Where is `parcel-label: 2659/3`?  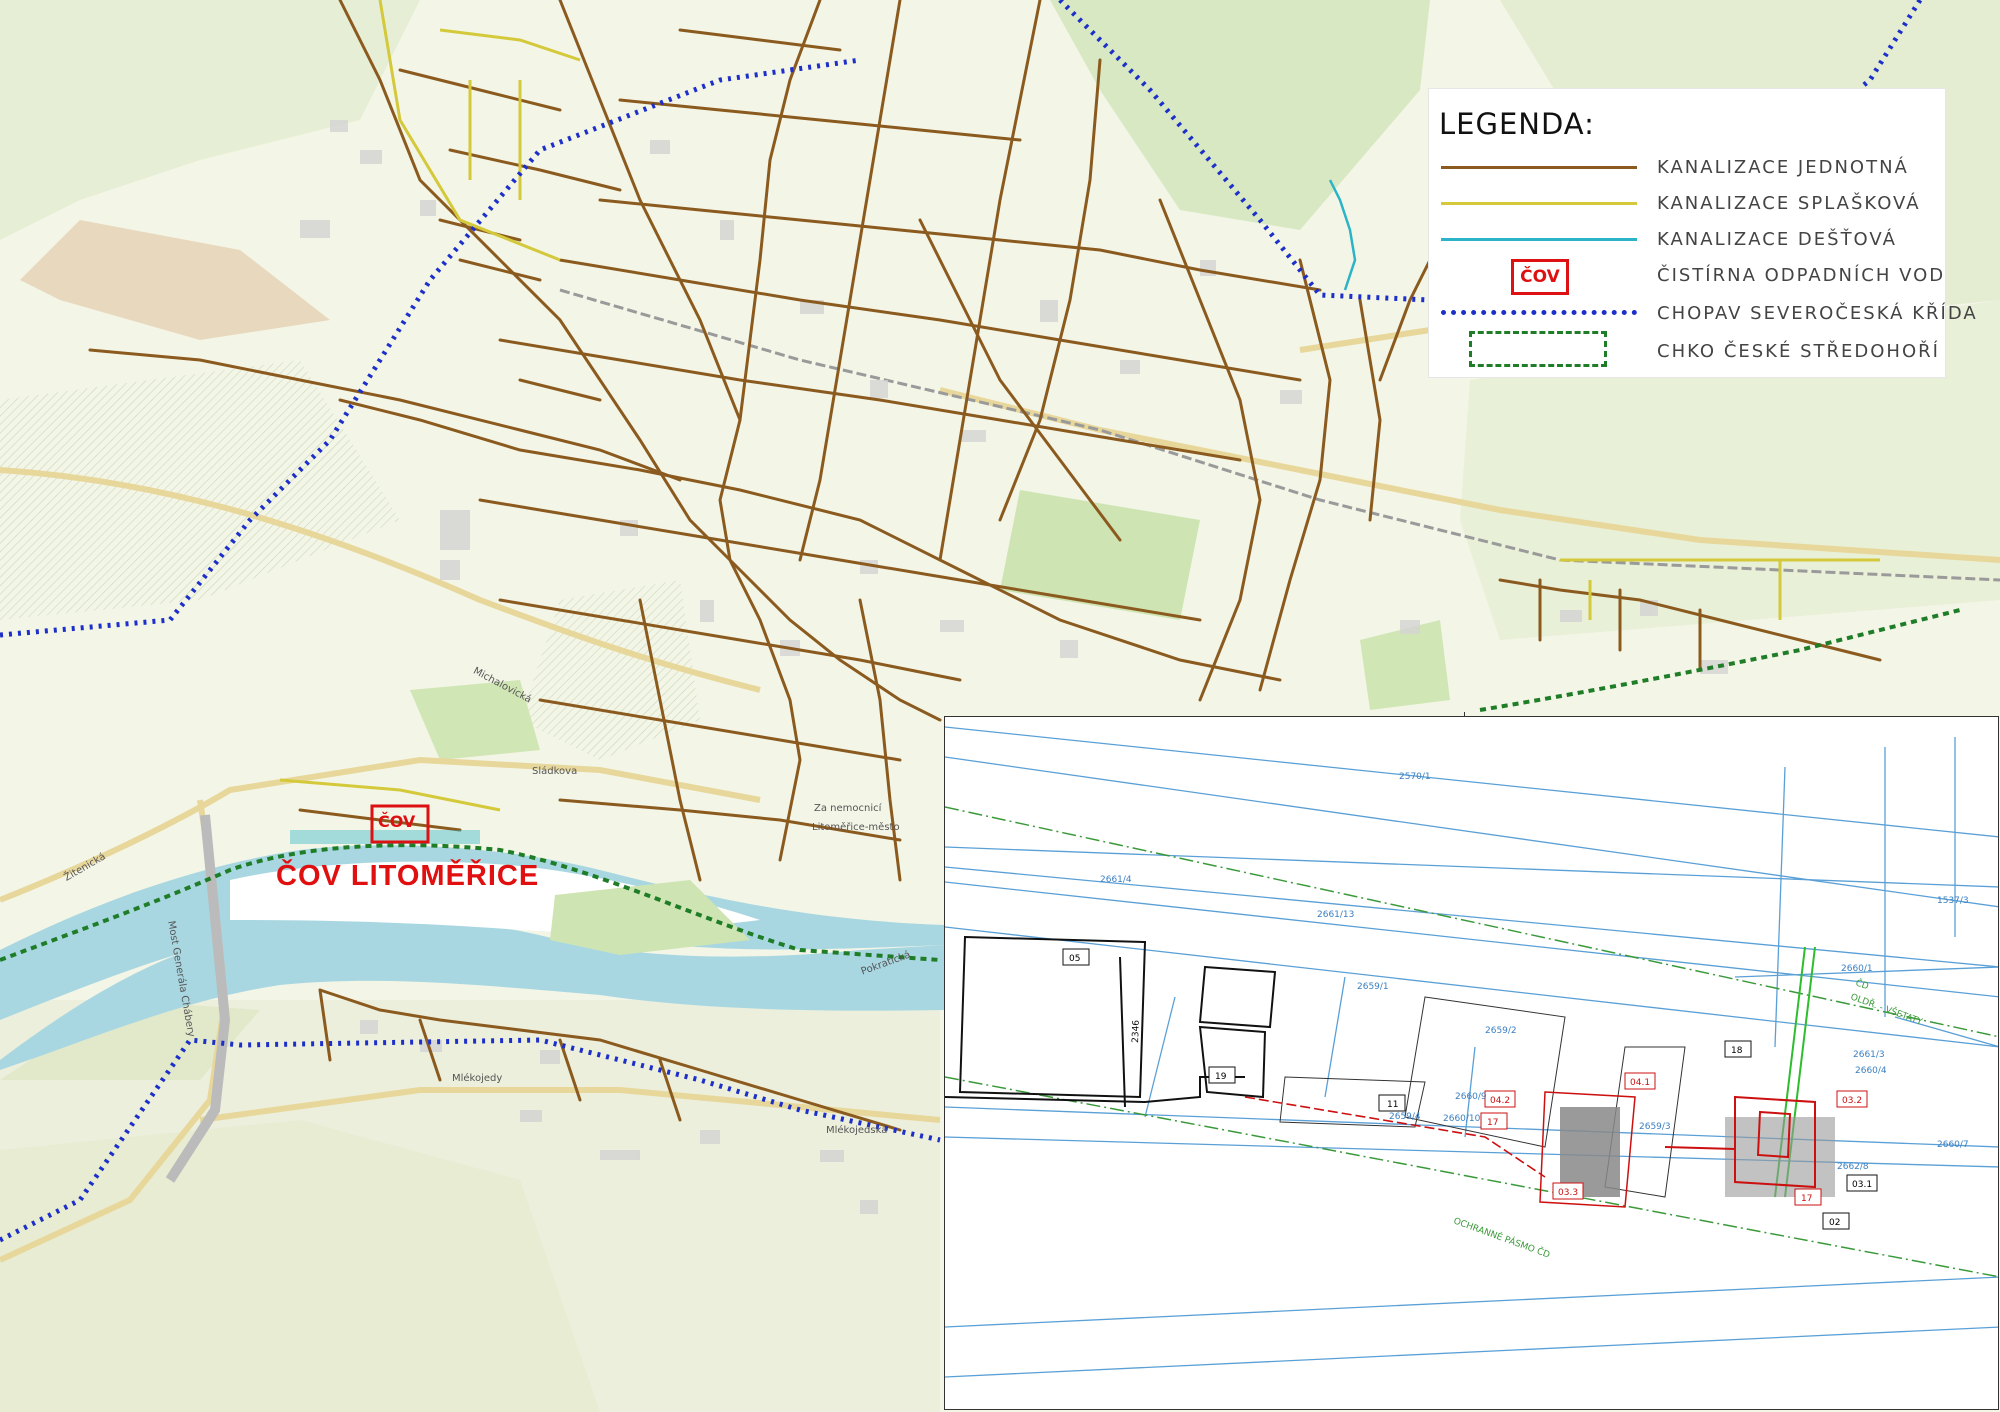
parcel-label: 2659/3 is located at coordinates (1655, 1127).